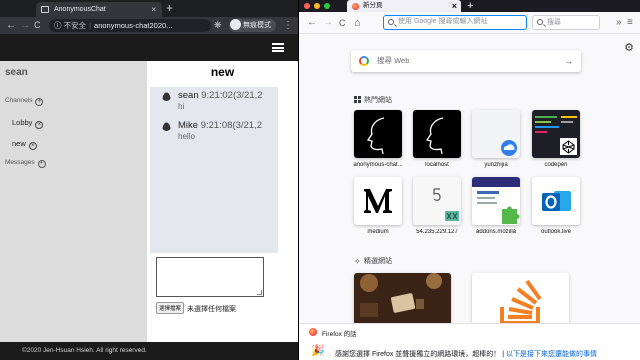  Describe the element at coordinates (313, 332) in the screenshot. I see `firefox-logo-icon` at that location.